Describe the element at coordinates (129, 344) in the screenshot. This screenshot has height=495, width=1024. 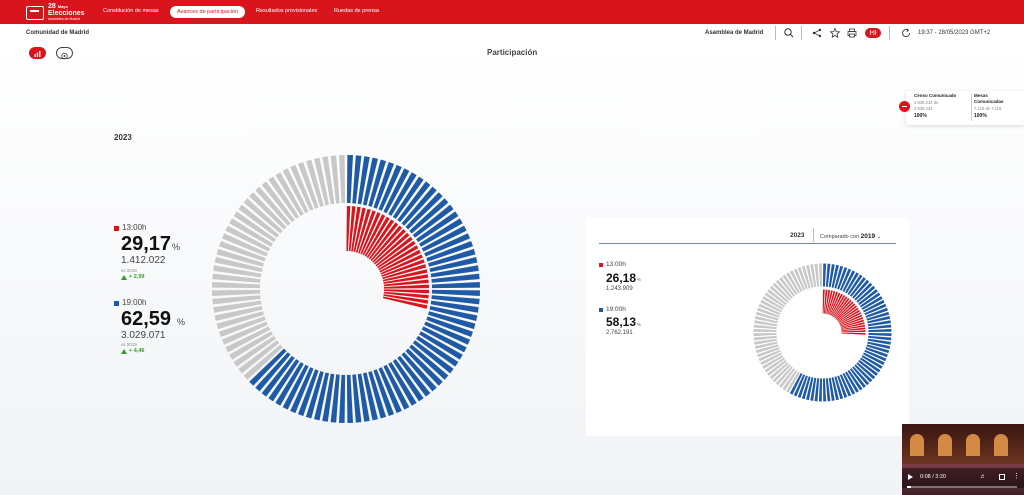
I see `main-19h-vs: vs 2019` at that location.